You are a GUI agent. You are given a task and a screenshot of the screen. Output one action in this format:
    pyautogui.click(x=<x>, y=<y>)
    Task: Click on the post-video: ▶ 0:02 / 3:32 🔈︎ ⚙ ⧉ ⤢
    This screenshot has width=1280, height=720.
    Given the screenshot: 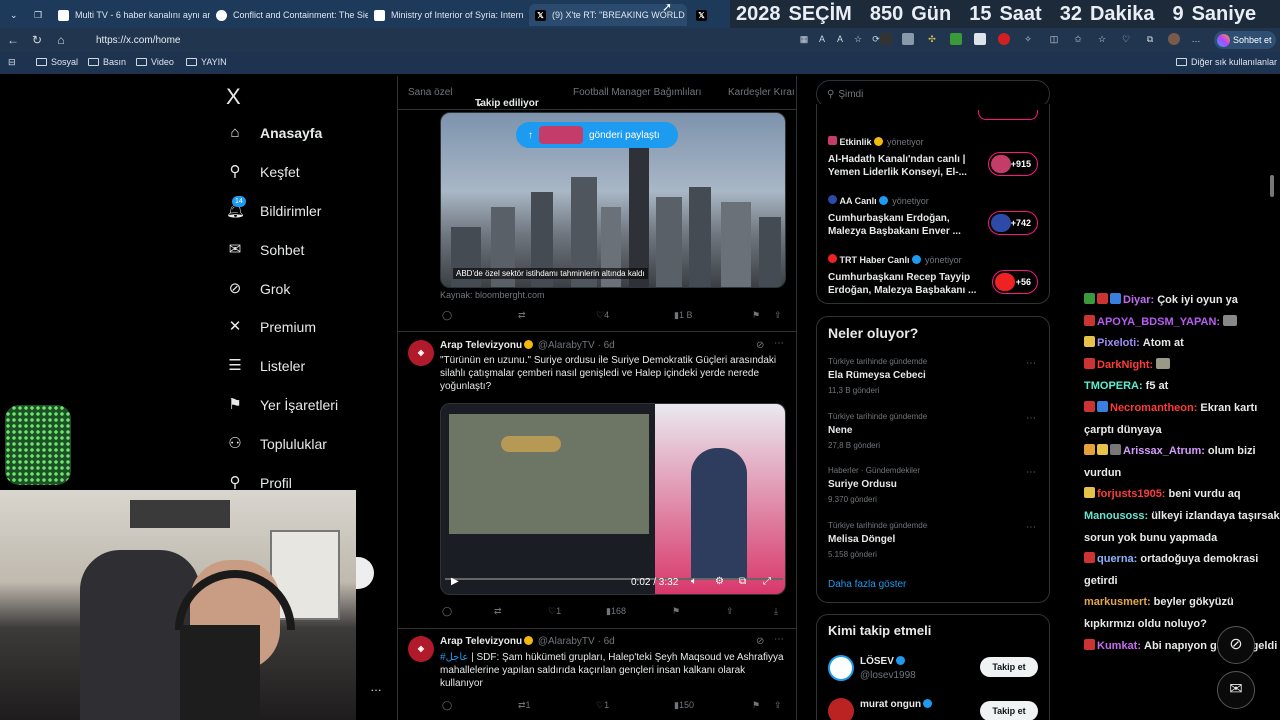 What is the action you would take?
    pyautogui.click(x=613, y=499)
    